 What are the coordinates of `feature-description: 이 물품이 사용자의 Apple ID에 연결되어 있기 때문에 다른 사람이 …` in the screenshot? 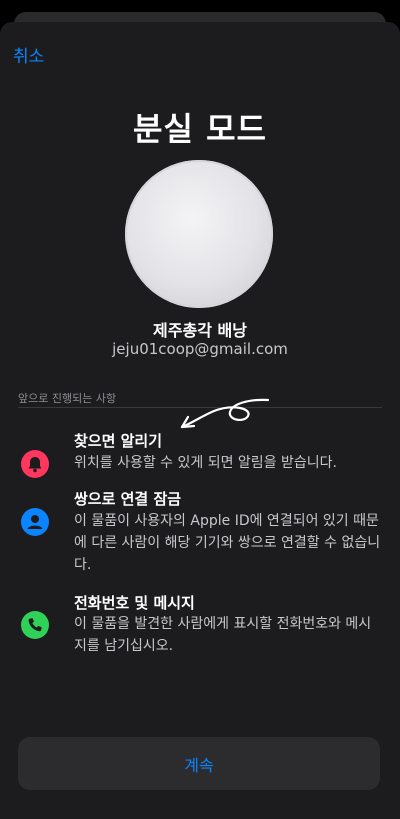 It's located at (227, 543).